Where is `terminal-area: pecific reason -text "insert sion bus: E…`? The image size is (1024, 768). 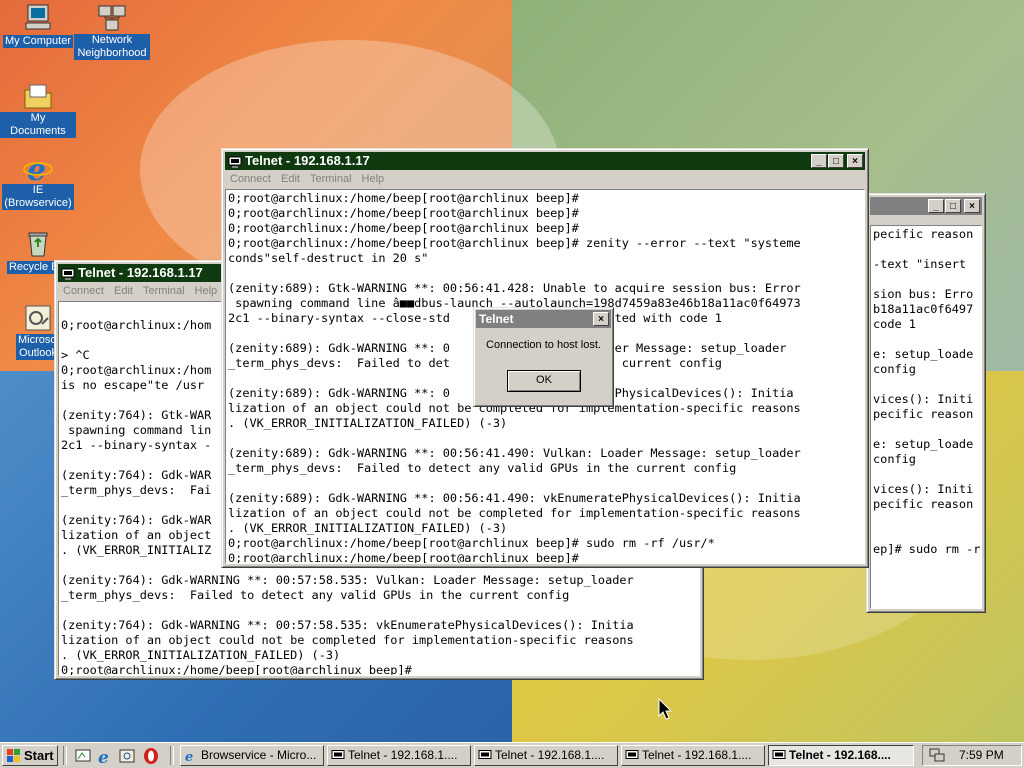
terminal-area: pecific reason -text "insert sion bus: E… is located at coordinates (926, 417).